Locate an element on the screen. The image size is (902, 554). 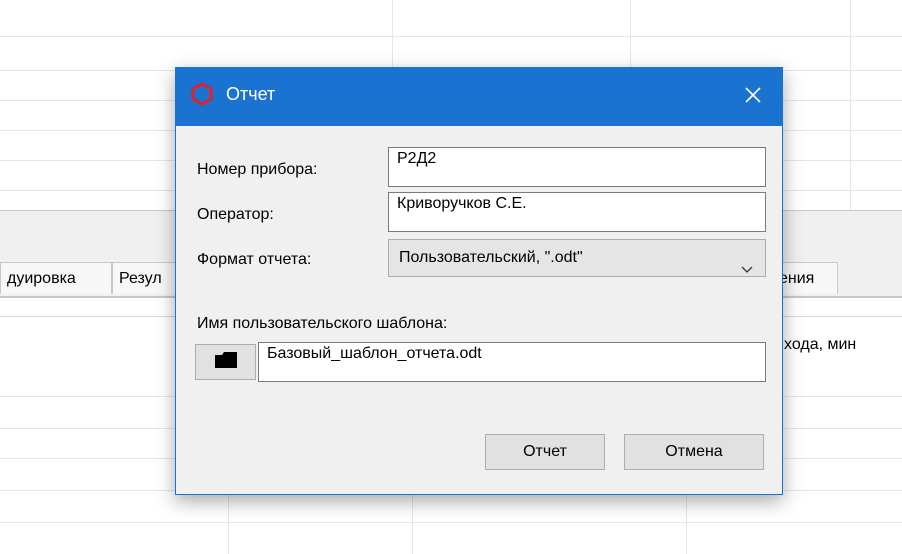
browse-template-button is located at coordinates (225, 362).